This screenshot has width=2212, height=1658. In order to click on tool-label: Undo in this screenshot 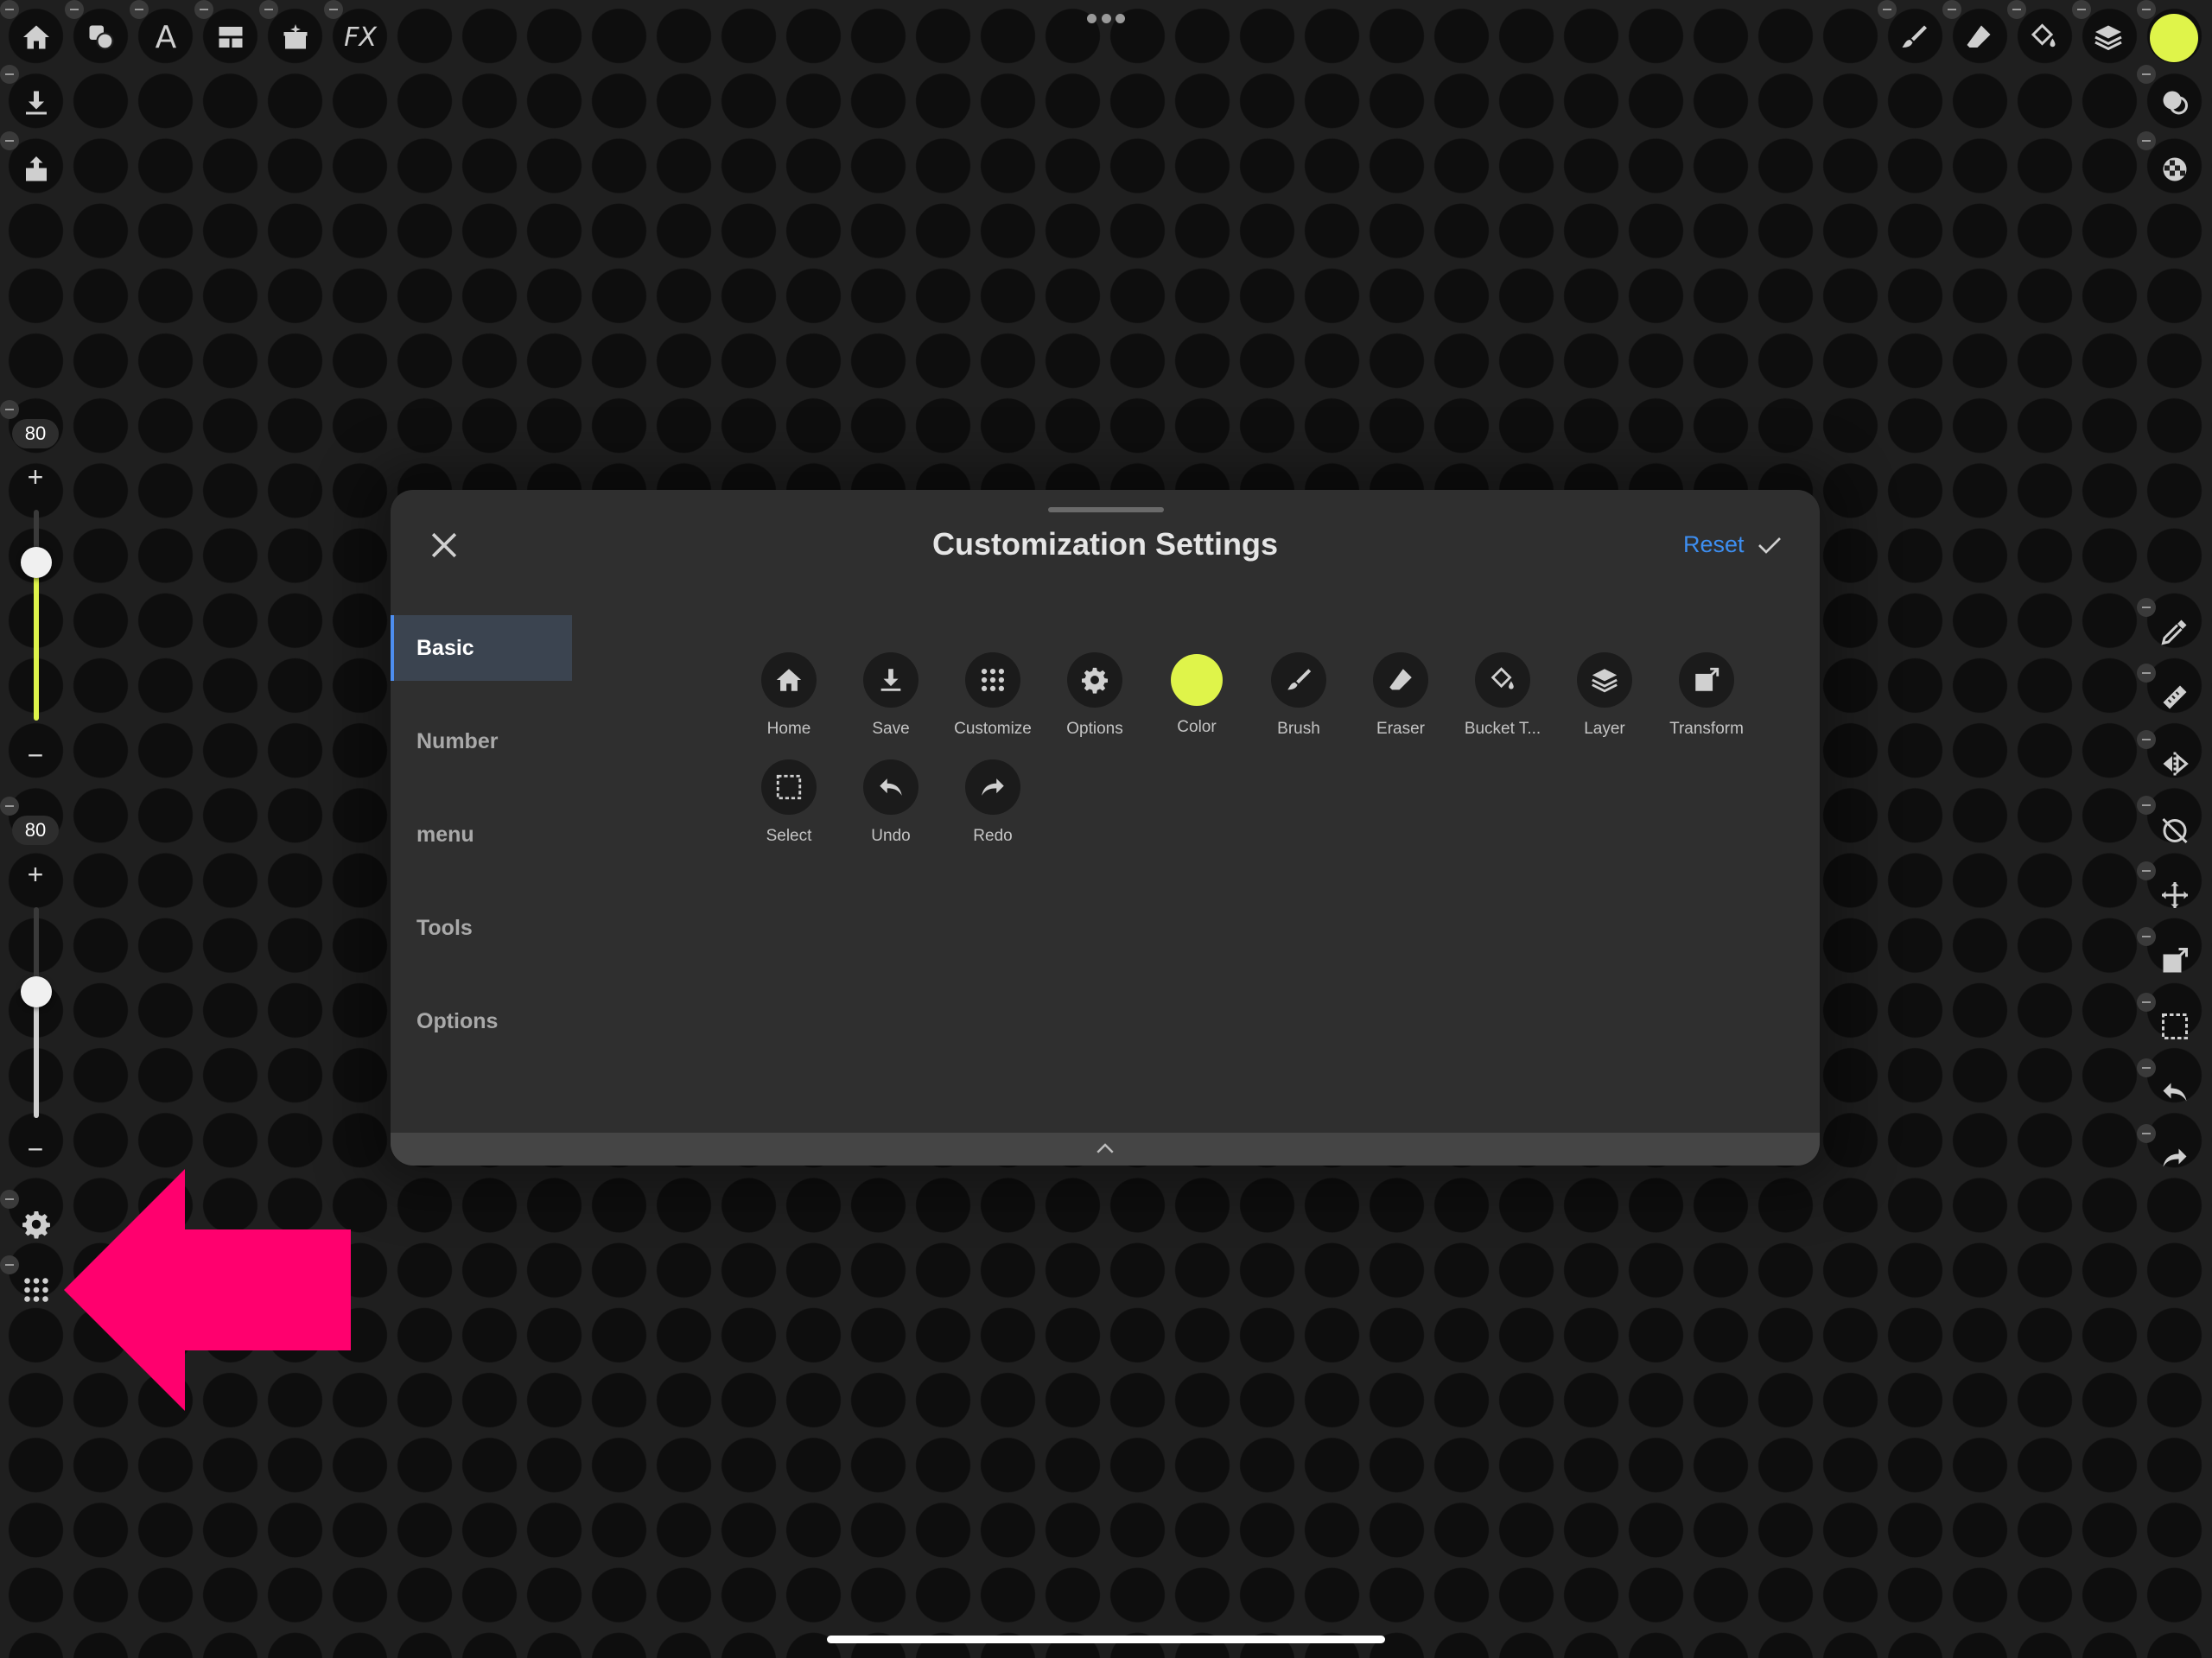, I will do `click(891, 836)`.